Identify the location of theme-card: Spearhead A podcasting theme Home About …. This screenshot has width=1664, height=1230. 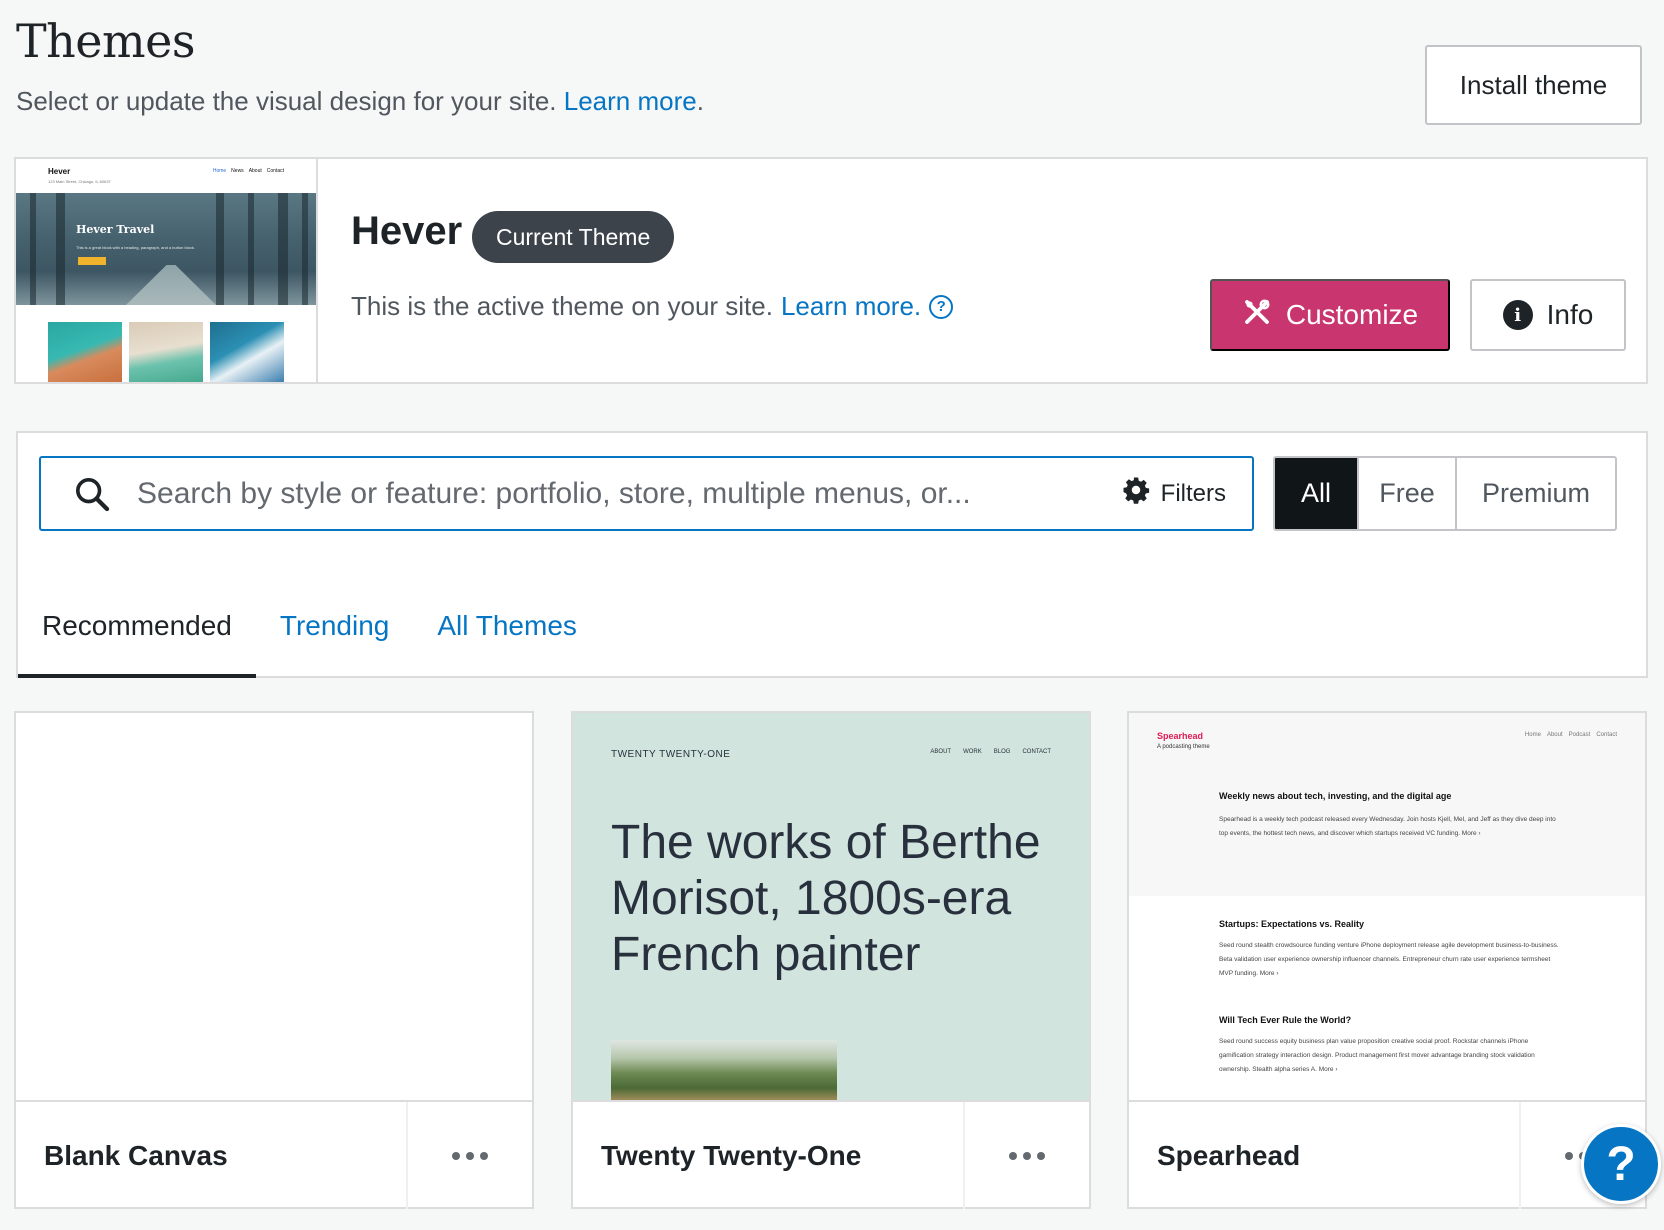
(1387, 960).